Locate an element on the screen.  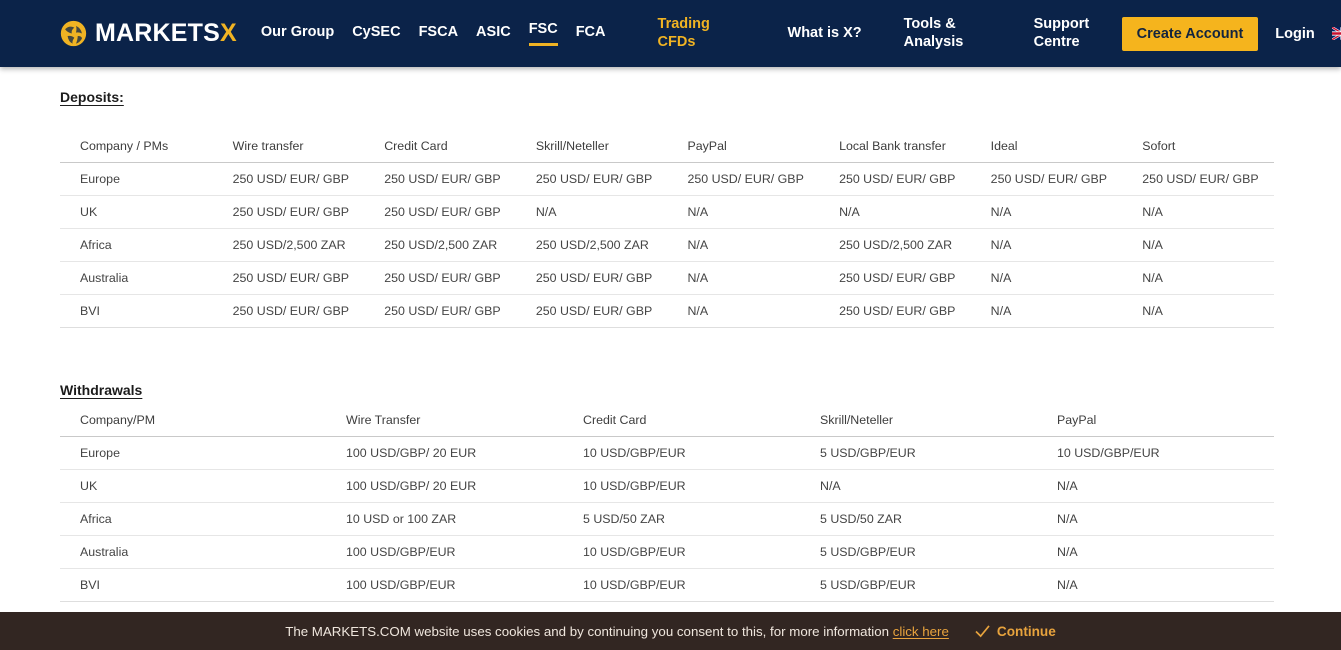
brand-x-text: X is located at coordinates (228, 33).